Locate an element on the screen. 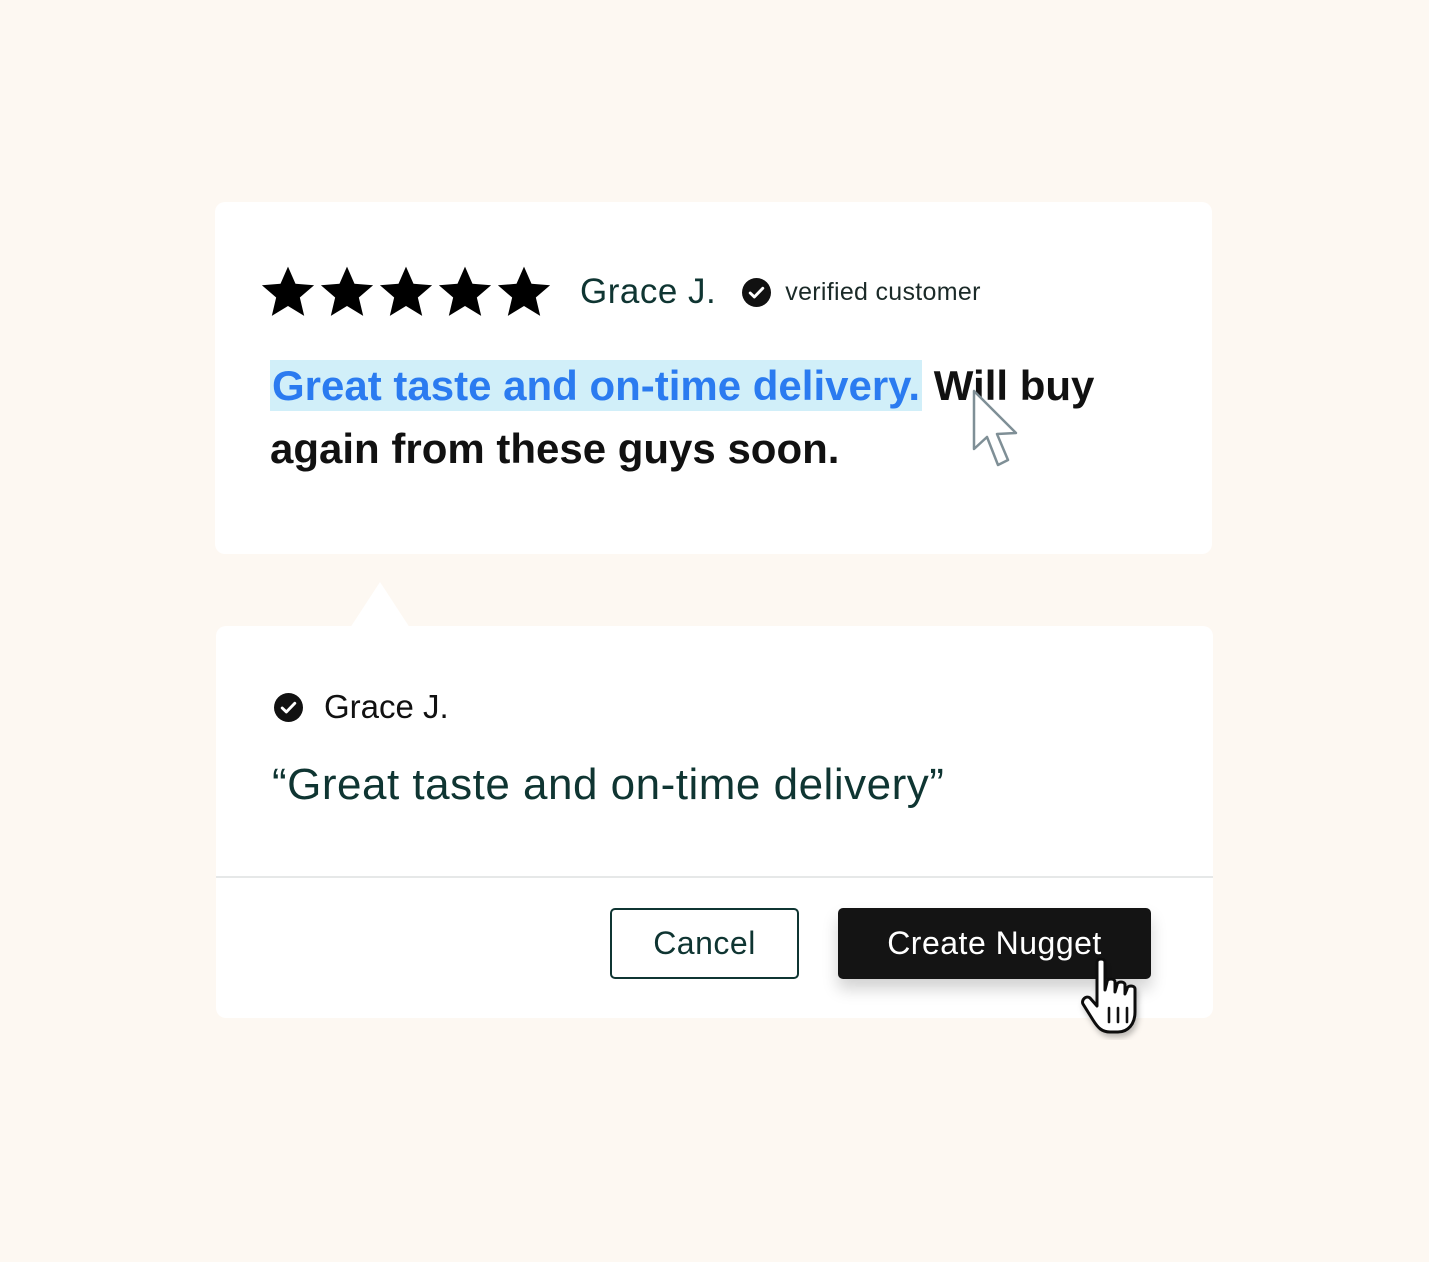 The width and height of the screenshot is (1429, 1262). review-header: Grace J. verified customer is located at coordinates (620, 292).